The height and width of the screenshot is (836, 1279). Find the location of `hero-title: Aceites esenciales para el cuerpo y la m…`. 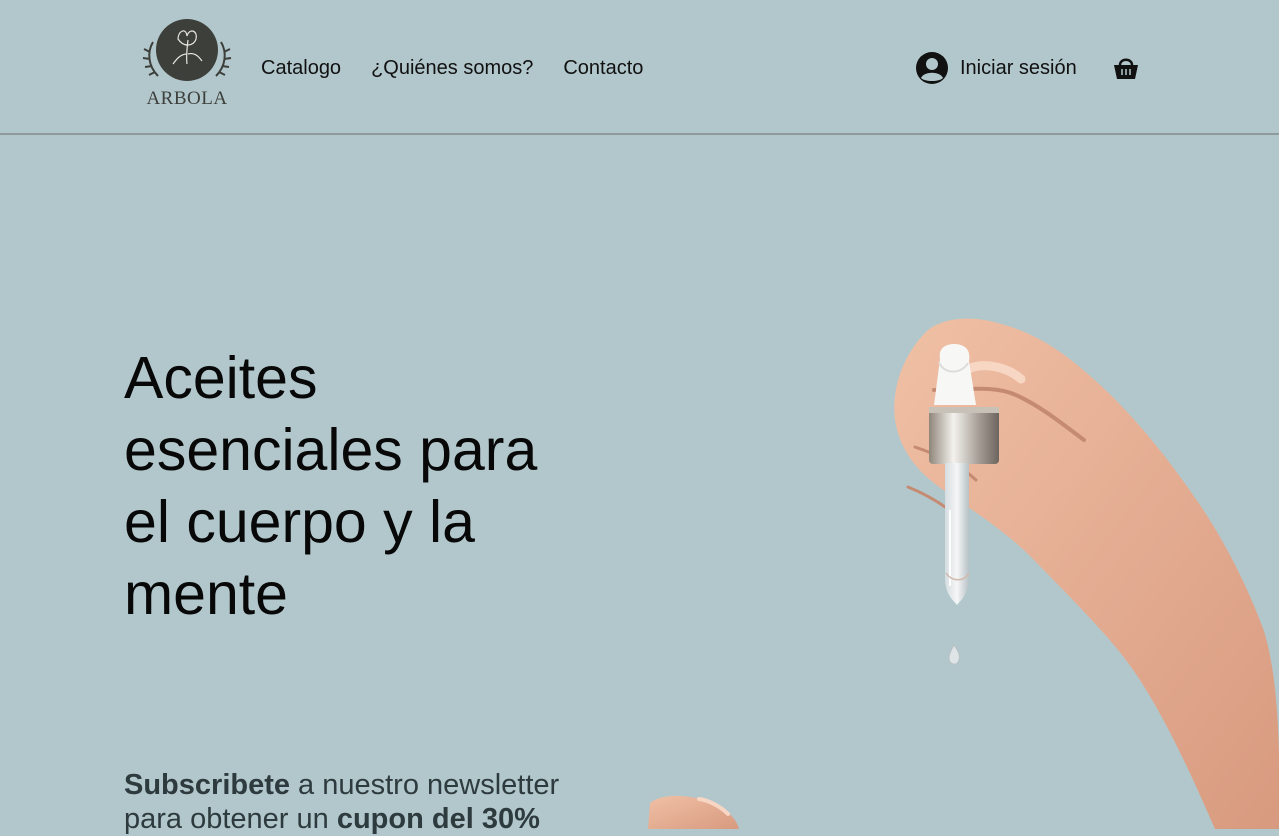

hero-title: Aceites esenciales para el cuerpo y la m… is located at coordinates (331, 486).